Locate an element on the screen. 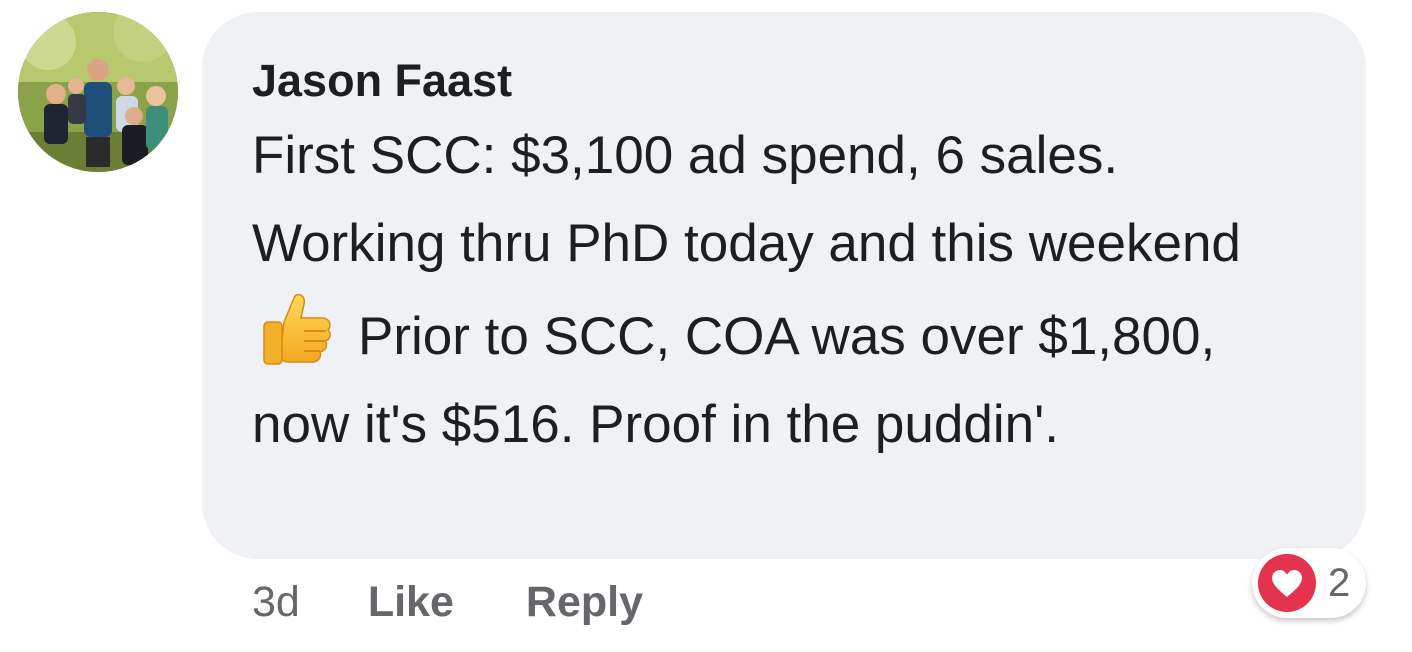 This screenshot has height=652, width=1412. like-button: Like is located at coordinates (411, 602).